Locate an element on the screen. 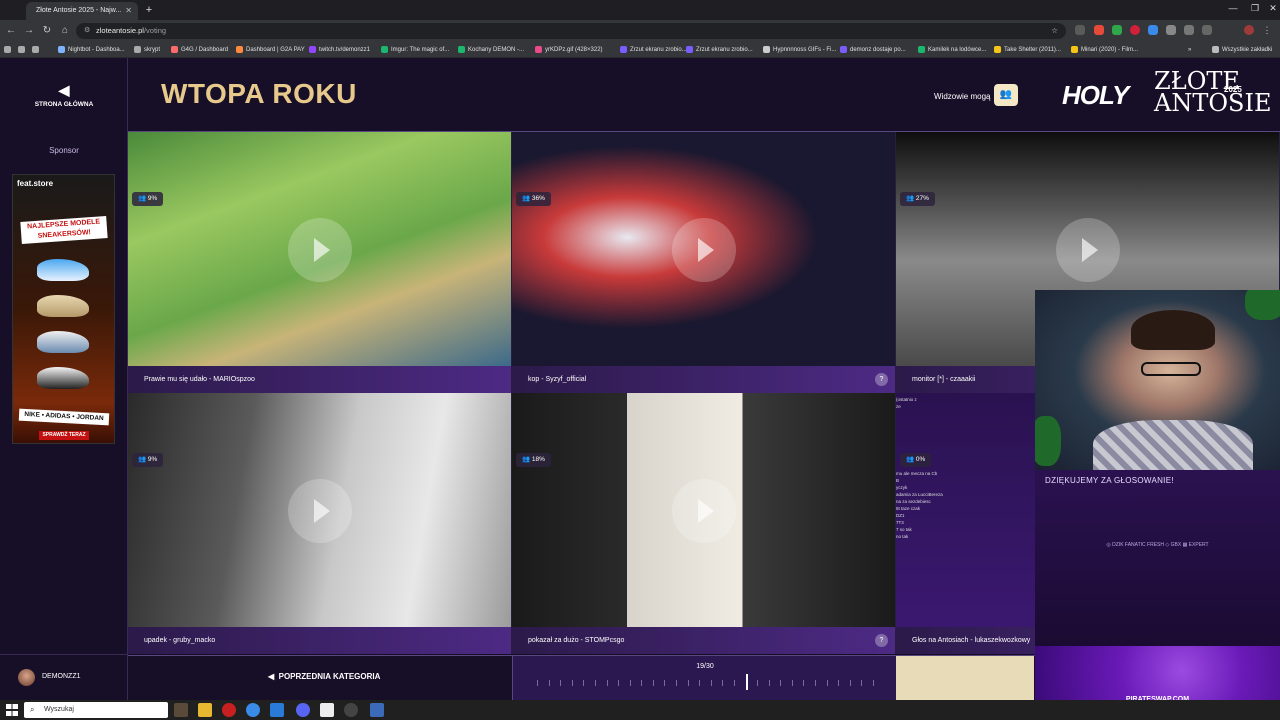 The width and height of the screenshot is (1280, 720). all-bookmarks-folder: Wszystkie zakładki is located at coordinates (1242, 50).